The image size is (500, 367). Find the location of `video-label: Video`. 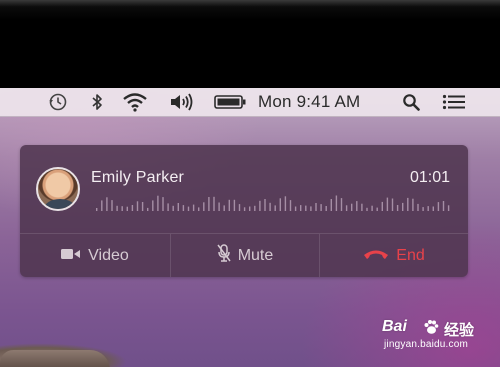

video-label: Video is located at coordinates (108, 255).